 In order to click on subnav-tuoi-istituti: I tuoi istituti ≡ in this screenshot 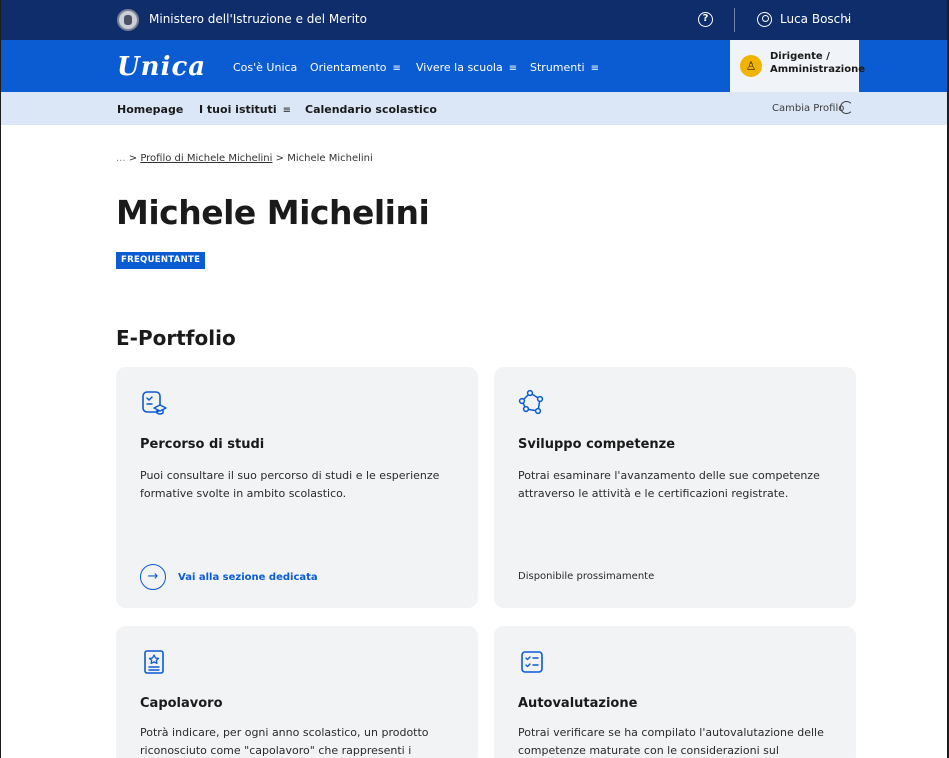, I will do `click(245, 109)`.